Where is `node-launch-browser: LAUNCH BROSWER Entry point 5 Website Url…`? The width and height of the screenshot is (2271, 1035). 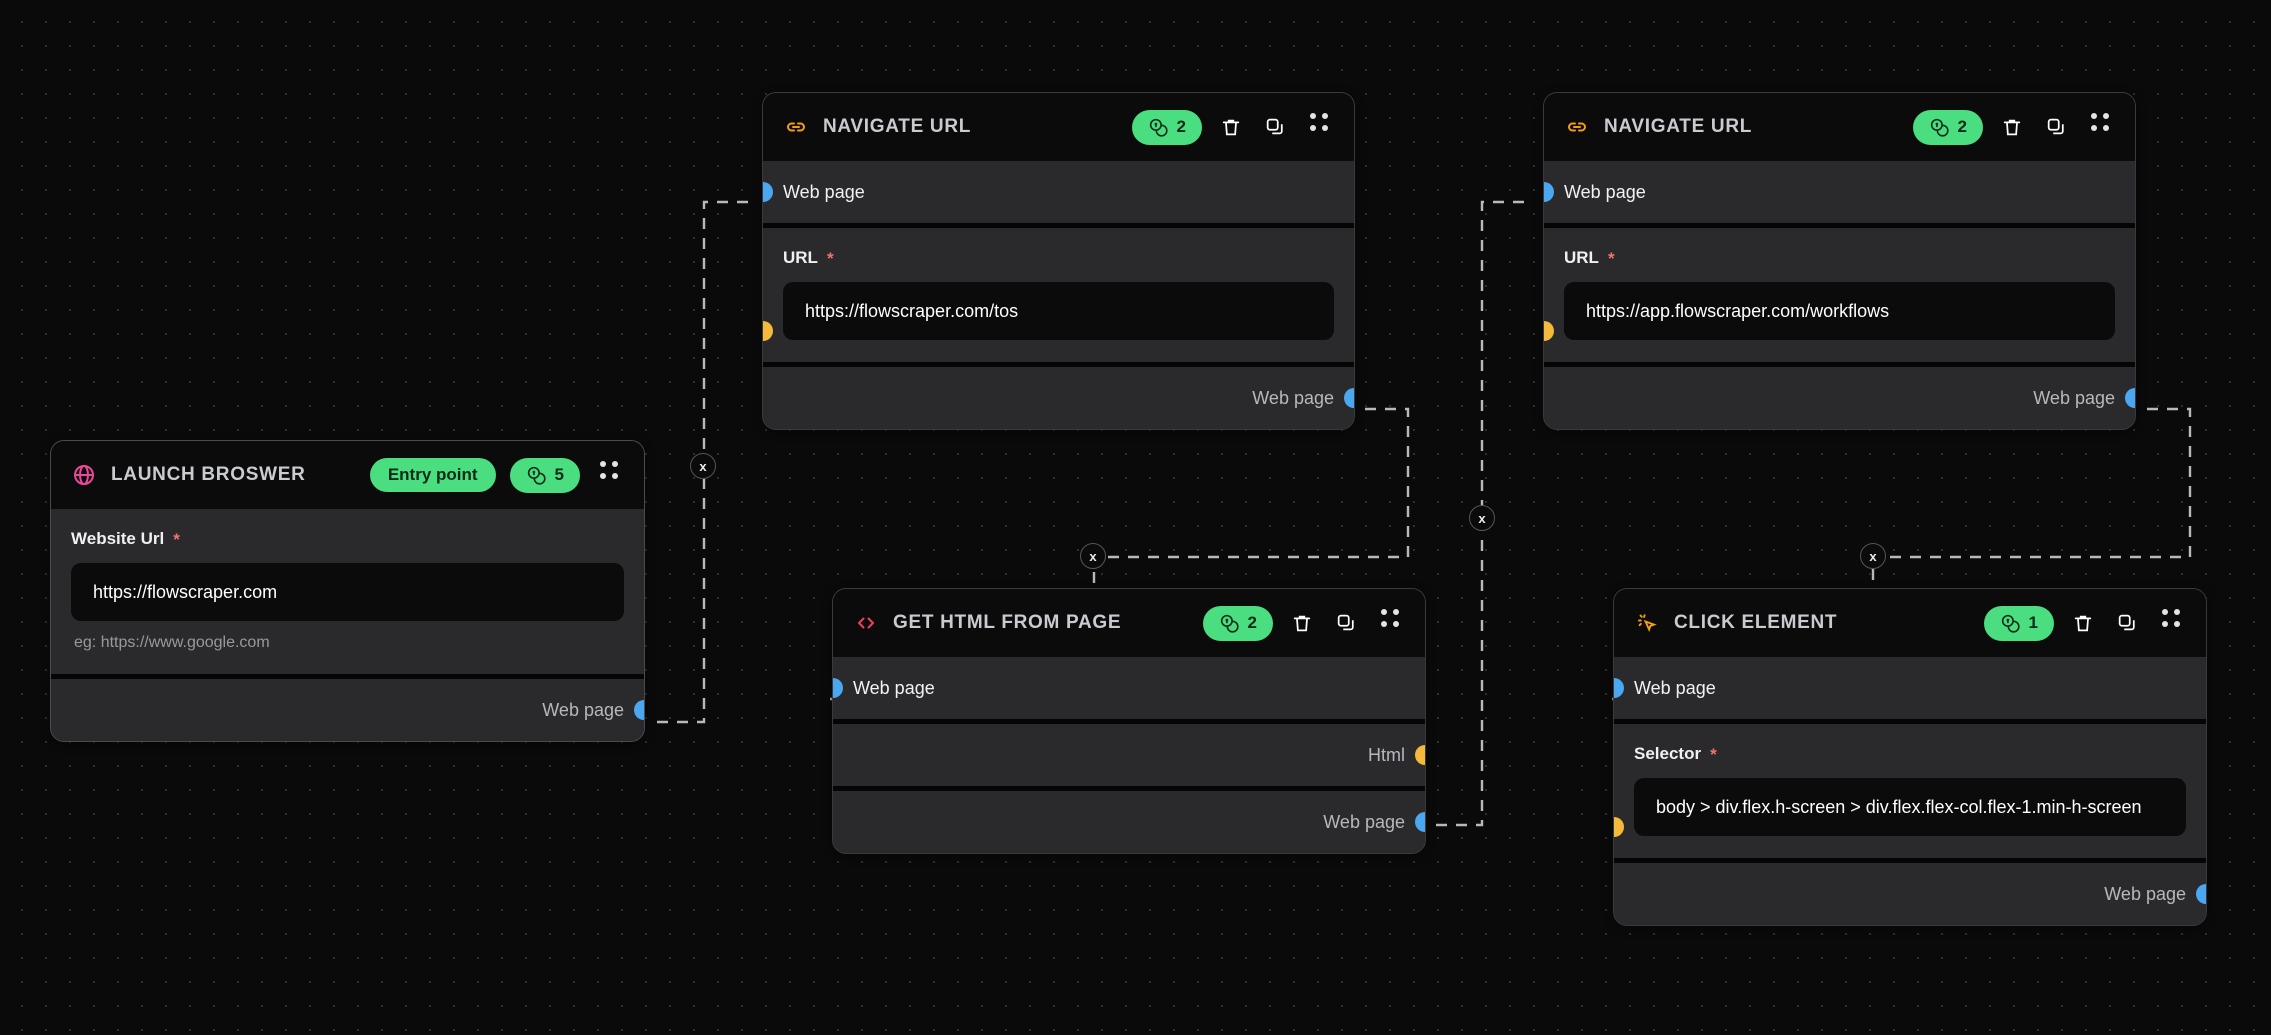
node-launch-browser: LAUNCH BROSWER Entry point 5 Website Url… is located at coordinates (347, 591).